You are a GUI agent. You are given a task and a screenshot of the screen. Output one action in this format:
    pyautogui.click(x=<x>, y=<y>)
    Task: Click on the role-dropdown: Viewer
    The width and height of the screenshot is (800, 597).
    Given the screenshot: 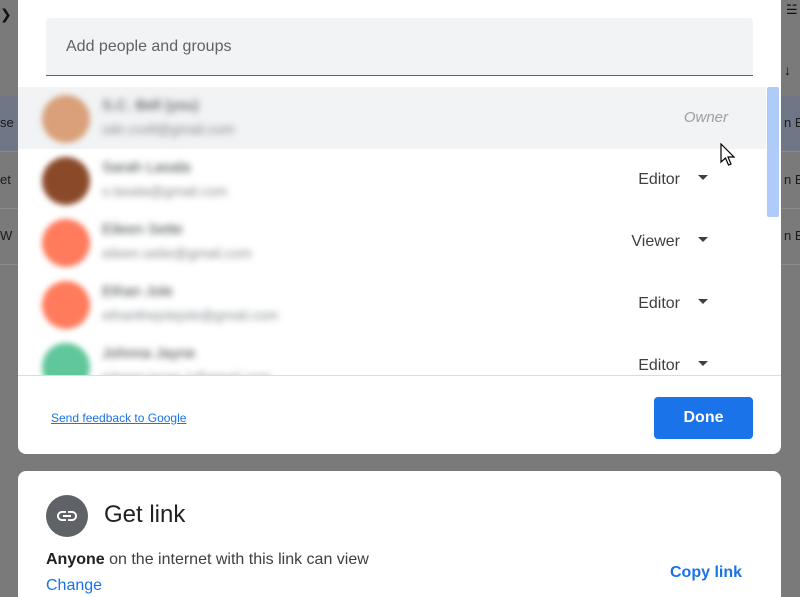 What is the action you would take?
    pyautogui.click(x=673, y=242)
    